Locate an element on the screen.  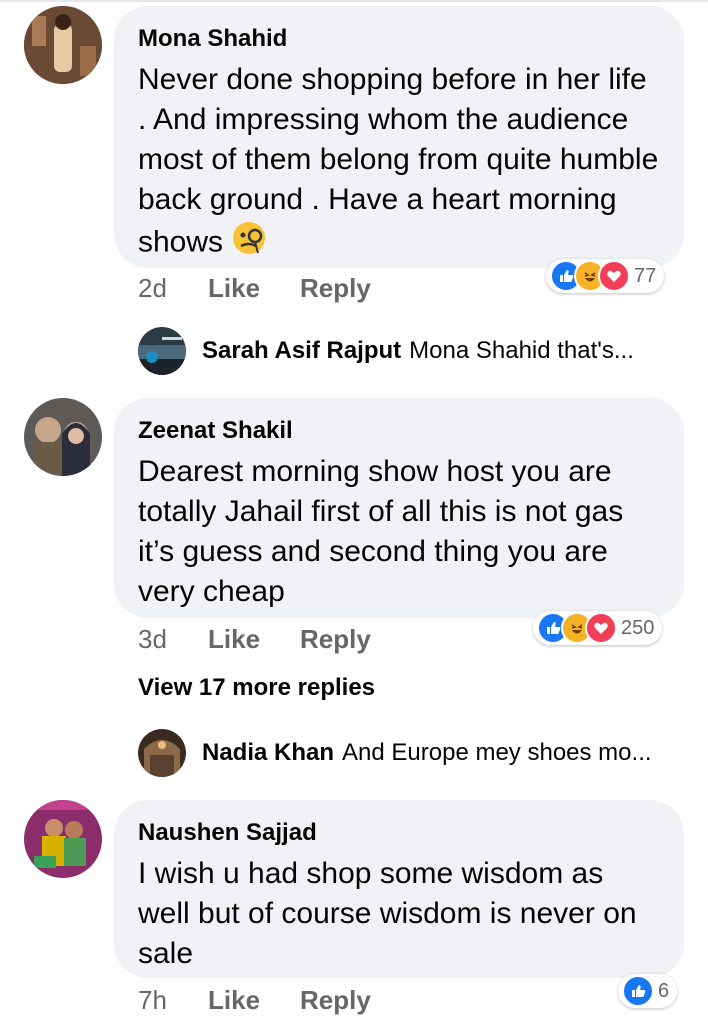
reaction-count: 77 is located at coordinates (645, 275).